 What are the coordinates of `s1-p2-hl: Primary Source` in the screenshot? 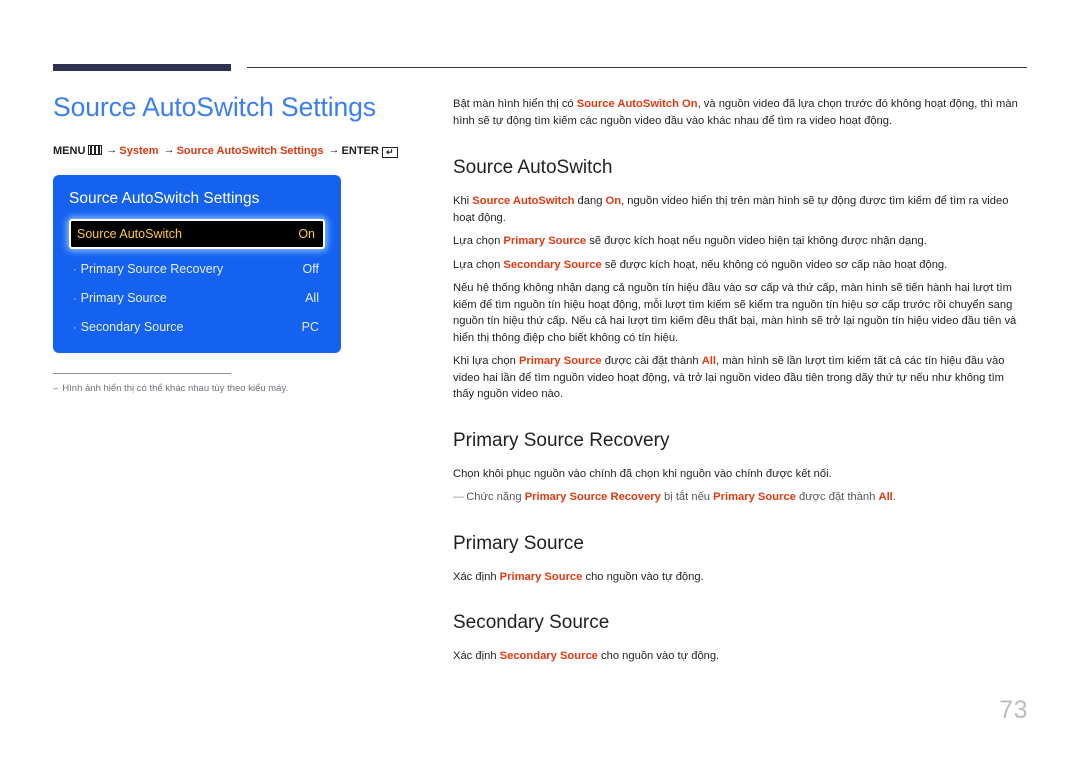 It's located at (545, 241).